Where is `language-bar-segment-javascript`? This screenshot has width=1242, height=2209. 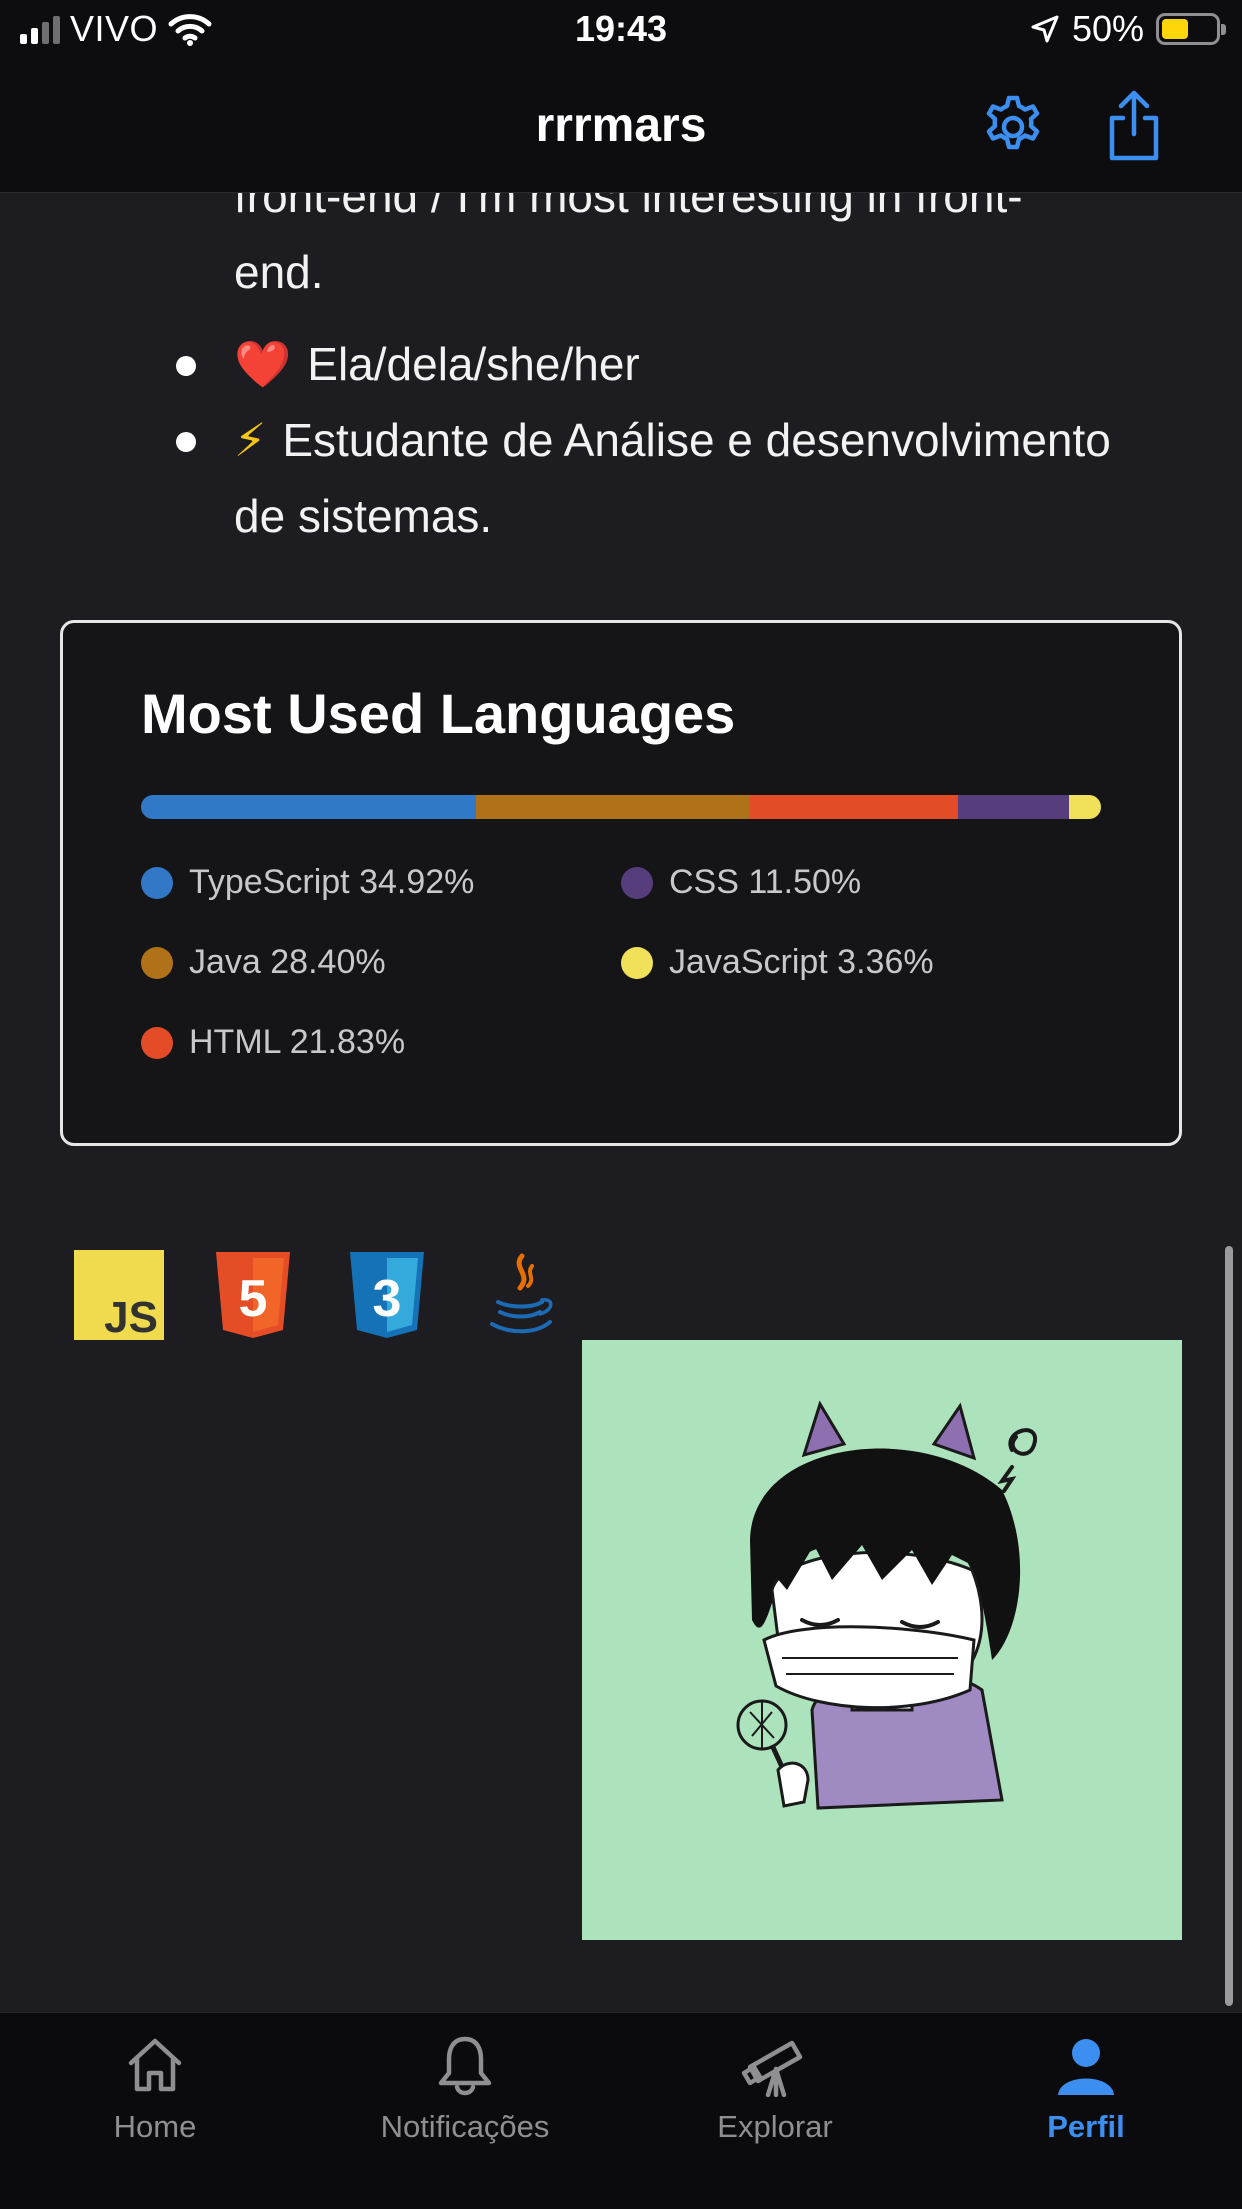
language-bar-segment-javascript is located at coordinates (1084, 807).